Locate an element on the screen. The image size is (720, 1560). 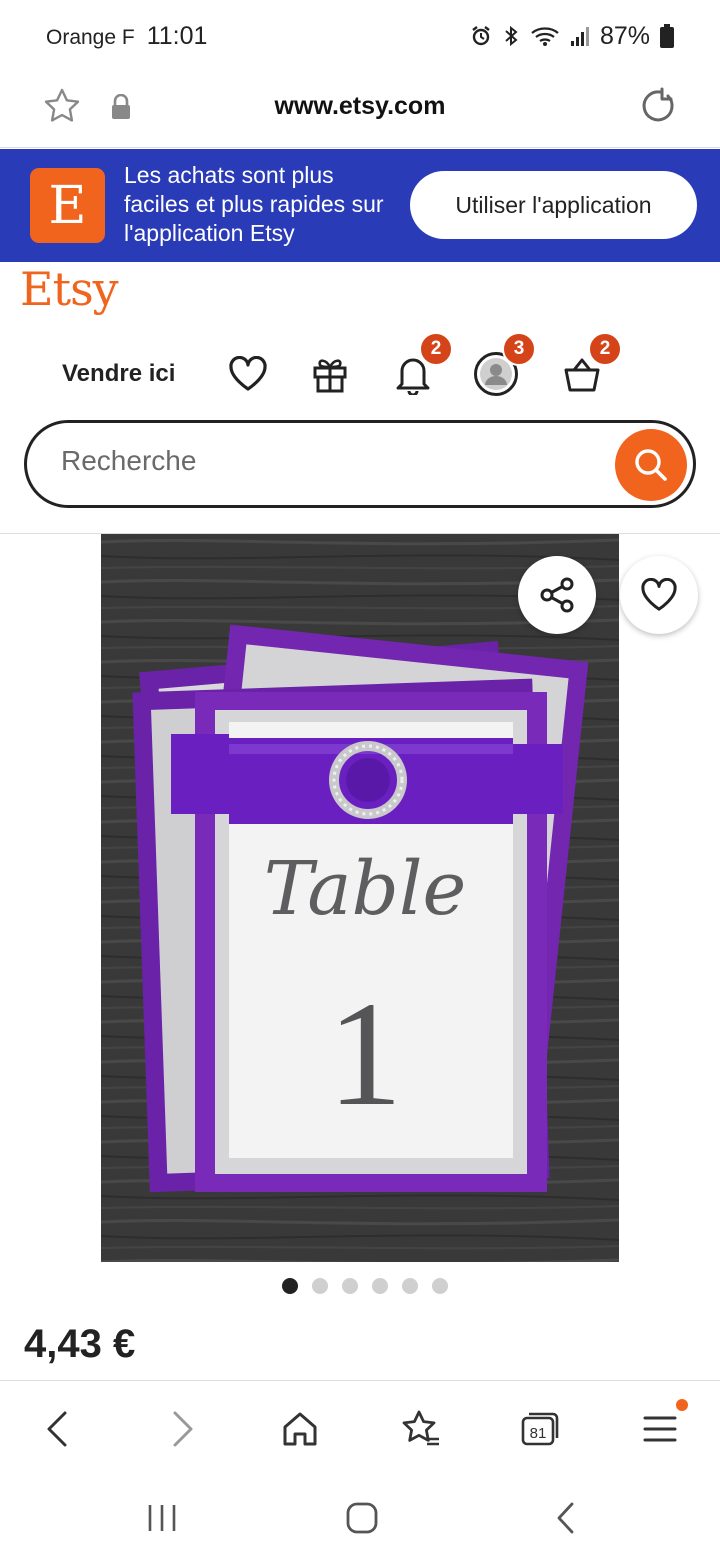
alarm-icon is located at coordinates (481, 36).